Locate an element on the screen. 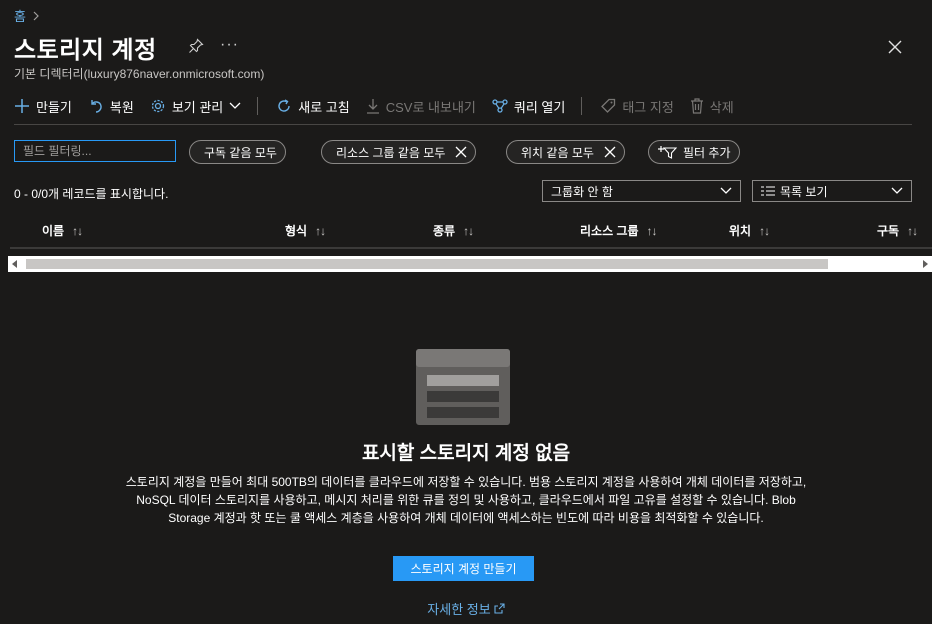 This screenshot has width=932, height=624. column-header-kind: 종류 ↑↓ is located at coordinates (453, 230).